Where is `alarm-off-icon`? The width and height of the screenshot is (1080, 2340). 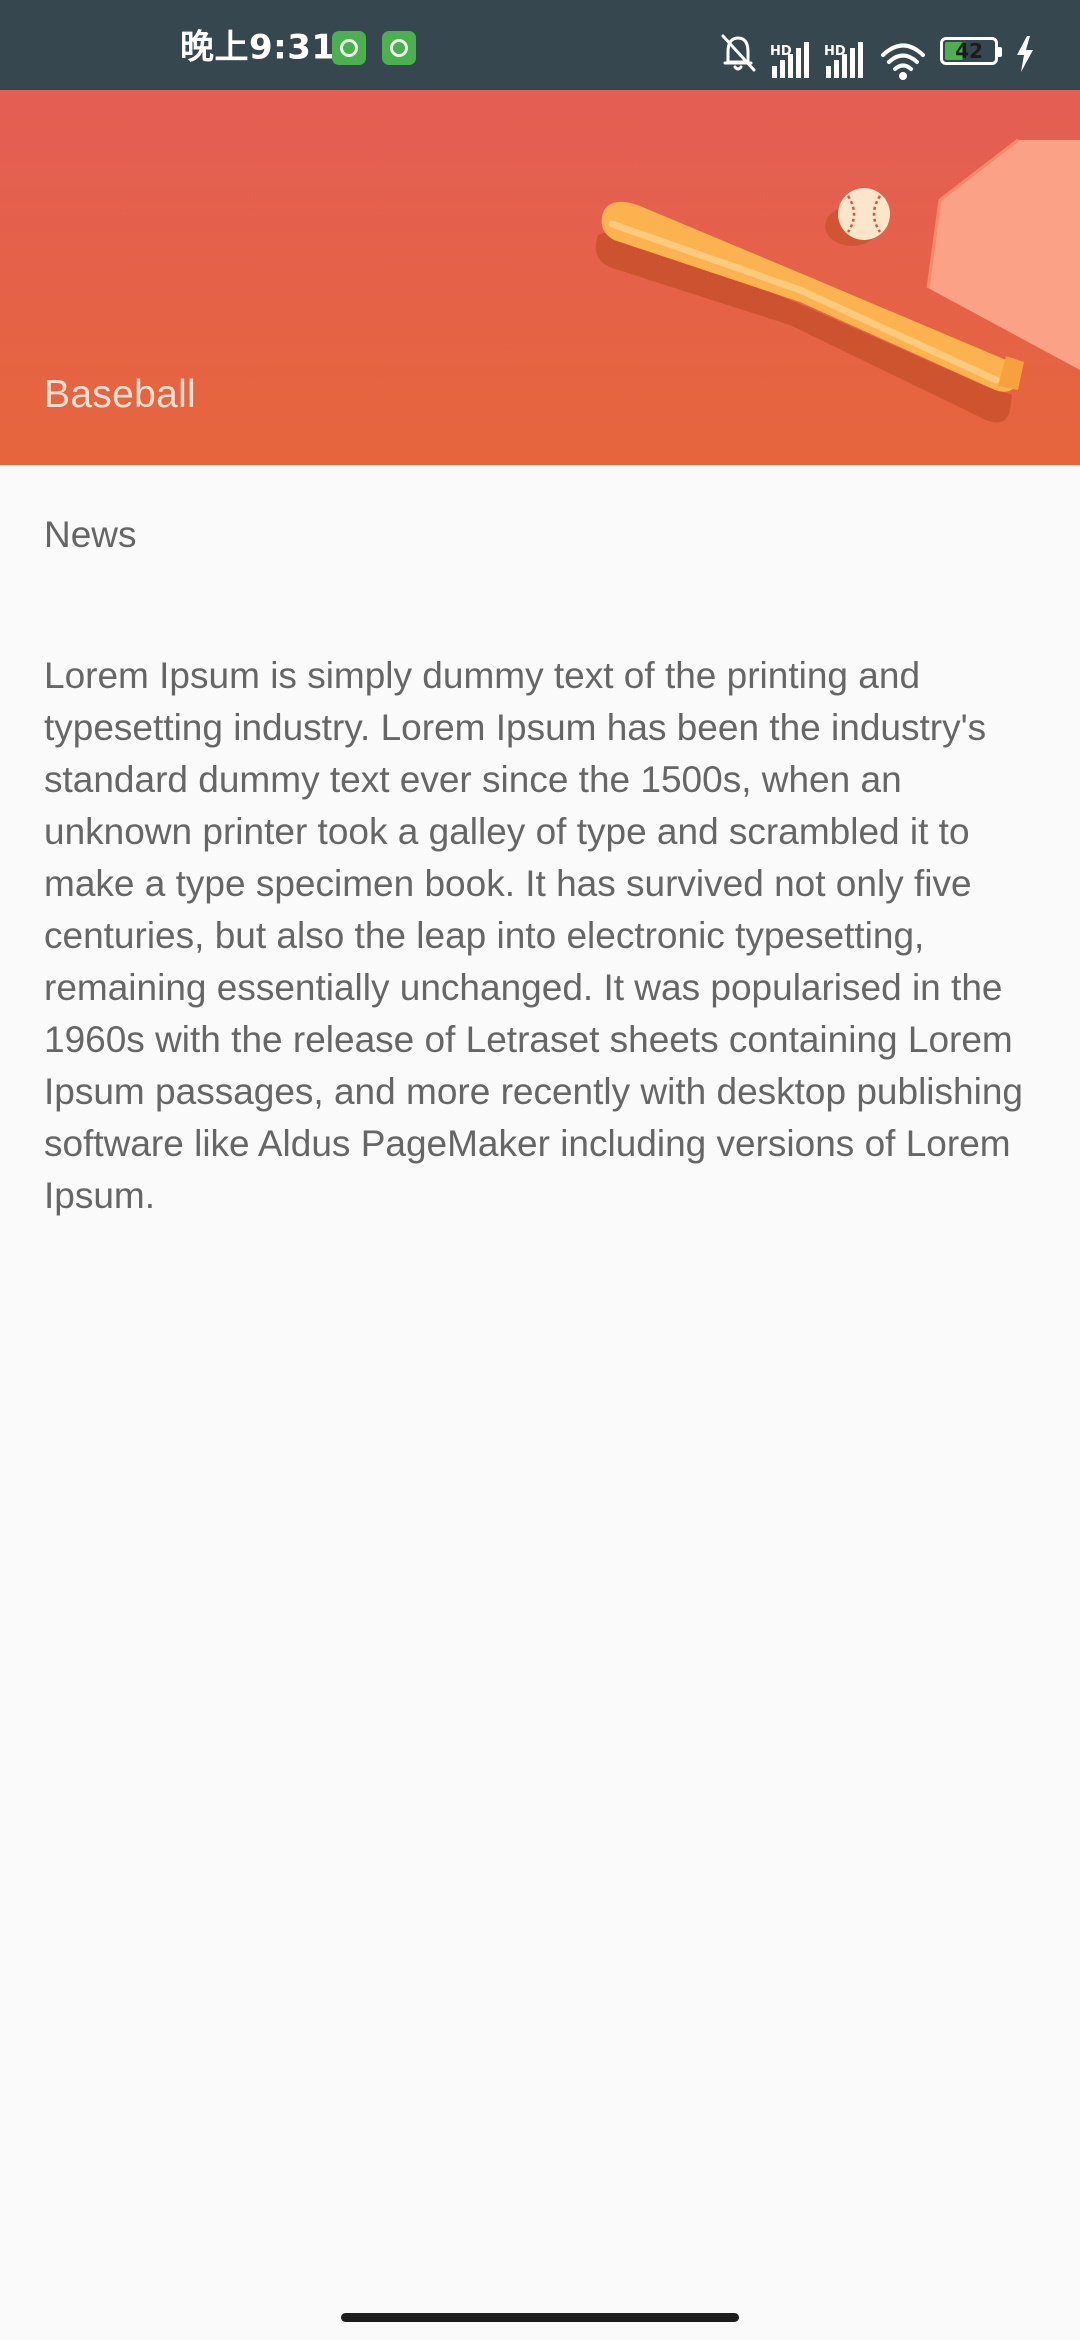 alarm-off-icon is located at coordinates (738, 53).